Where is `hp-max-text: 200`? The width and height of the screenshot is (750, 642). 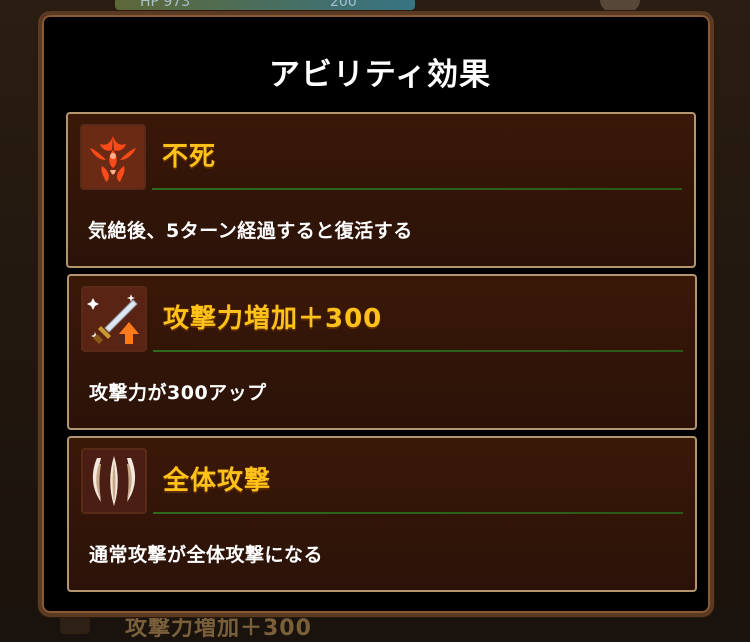
hp-max-text: 200 is located at coordinates (343, 5).